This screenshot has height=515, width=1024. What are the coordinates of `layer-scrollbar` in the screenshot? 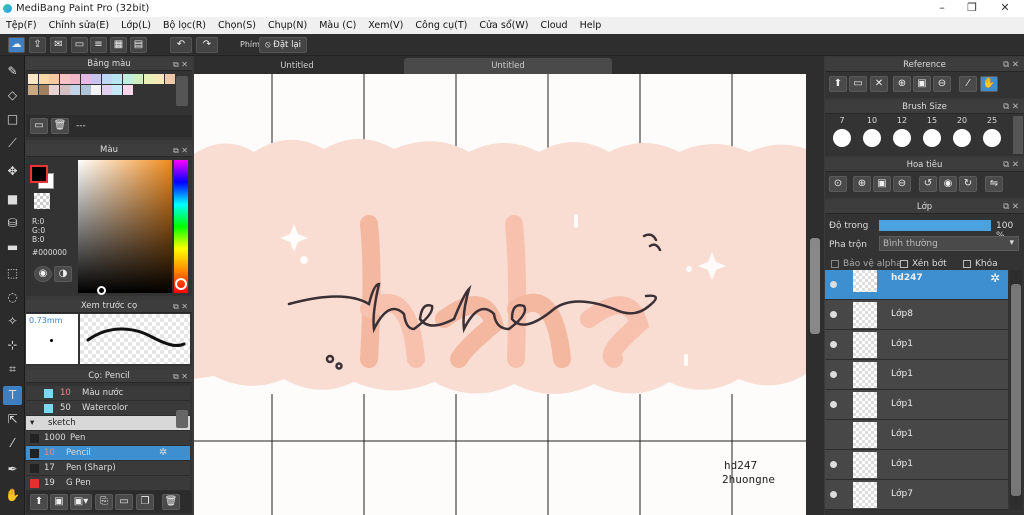 It's located at (1016, 390).